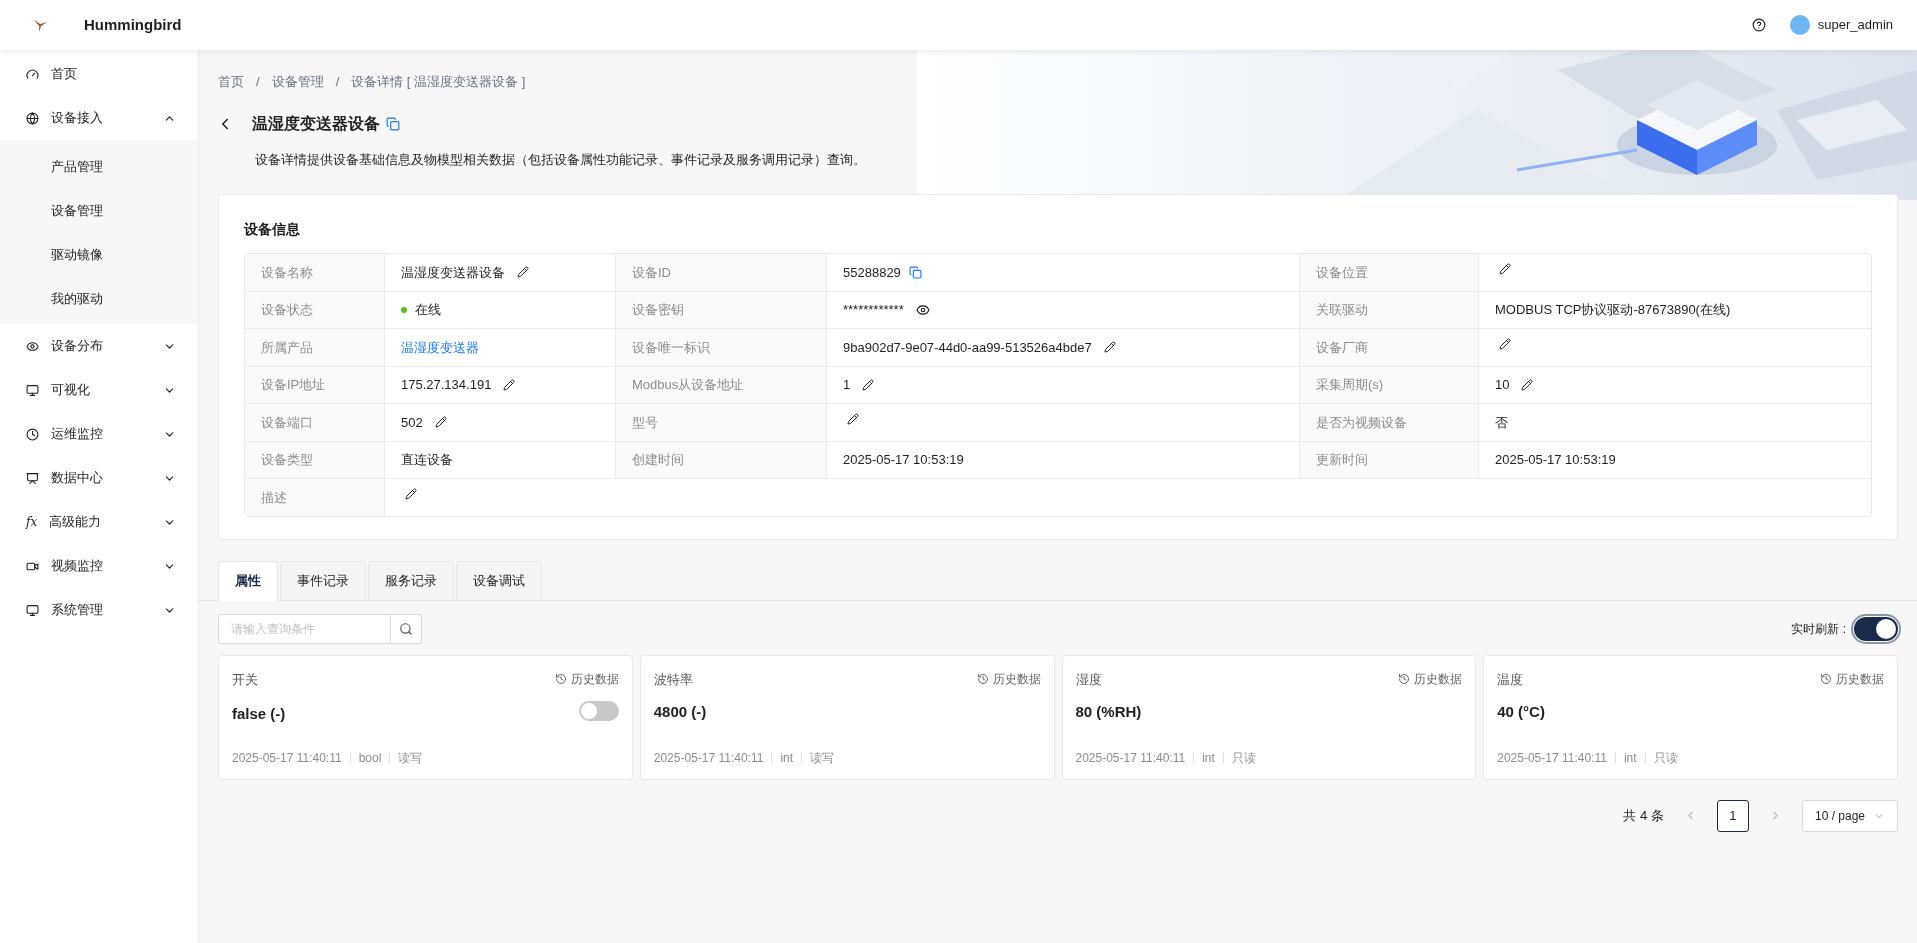  I want to click on sidebar-item: 首页, so click(99, 74).